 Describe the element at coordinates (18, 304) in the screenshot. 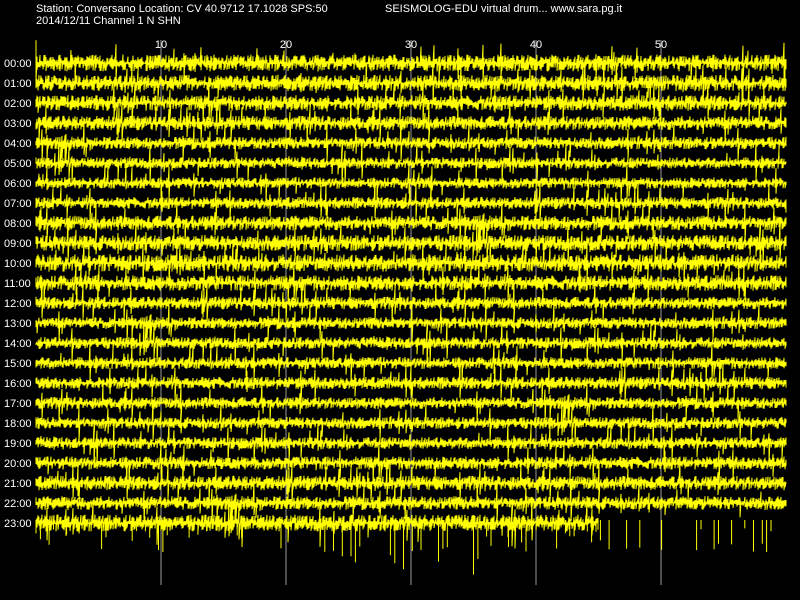

I see `hour-label: 12:00` at that location.